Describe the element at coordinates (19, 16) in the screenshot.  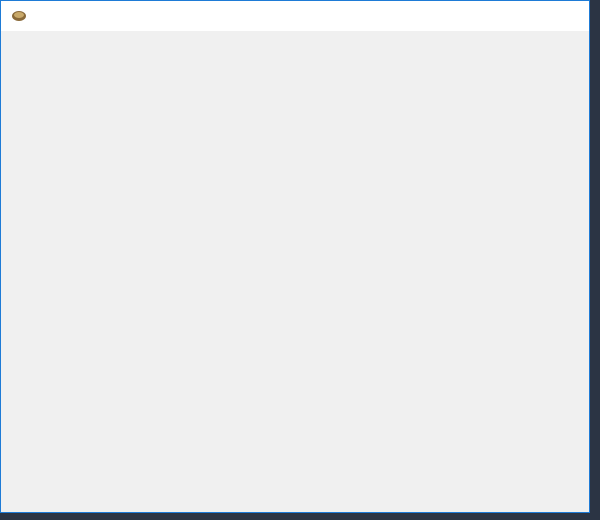
I see `app-disk-icon` at that location.